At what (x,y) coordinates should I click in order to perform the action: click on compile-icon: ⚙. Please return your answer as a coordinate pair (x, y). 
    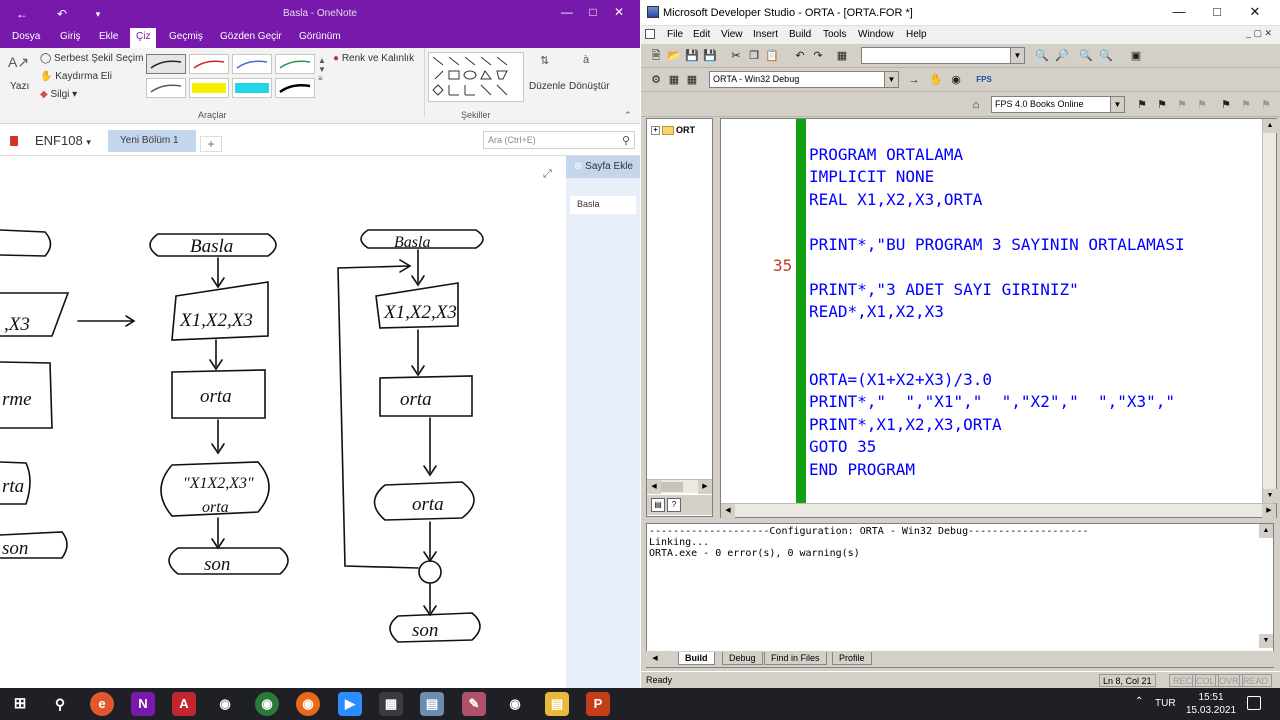
    Looking at the image, I should click on (656, 80).